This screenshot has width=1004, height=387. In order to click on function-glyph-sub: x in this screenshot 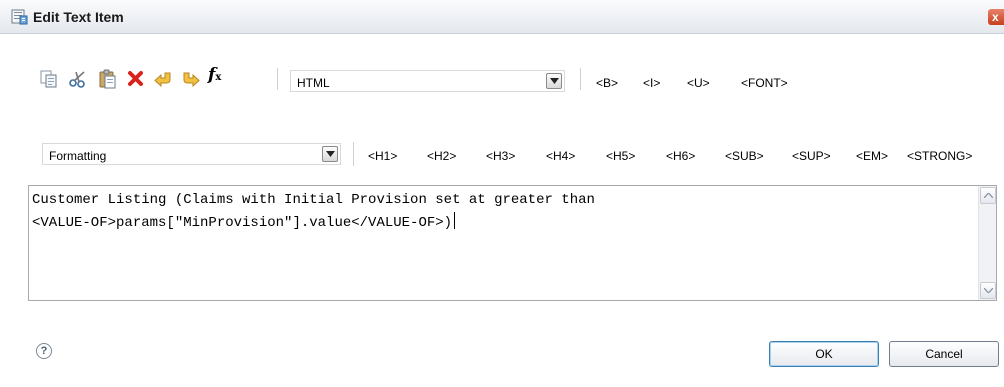, I will do `click(218, 77)`.